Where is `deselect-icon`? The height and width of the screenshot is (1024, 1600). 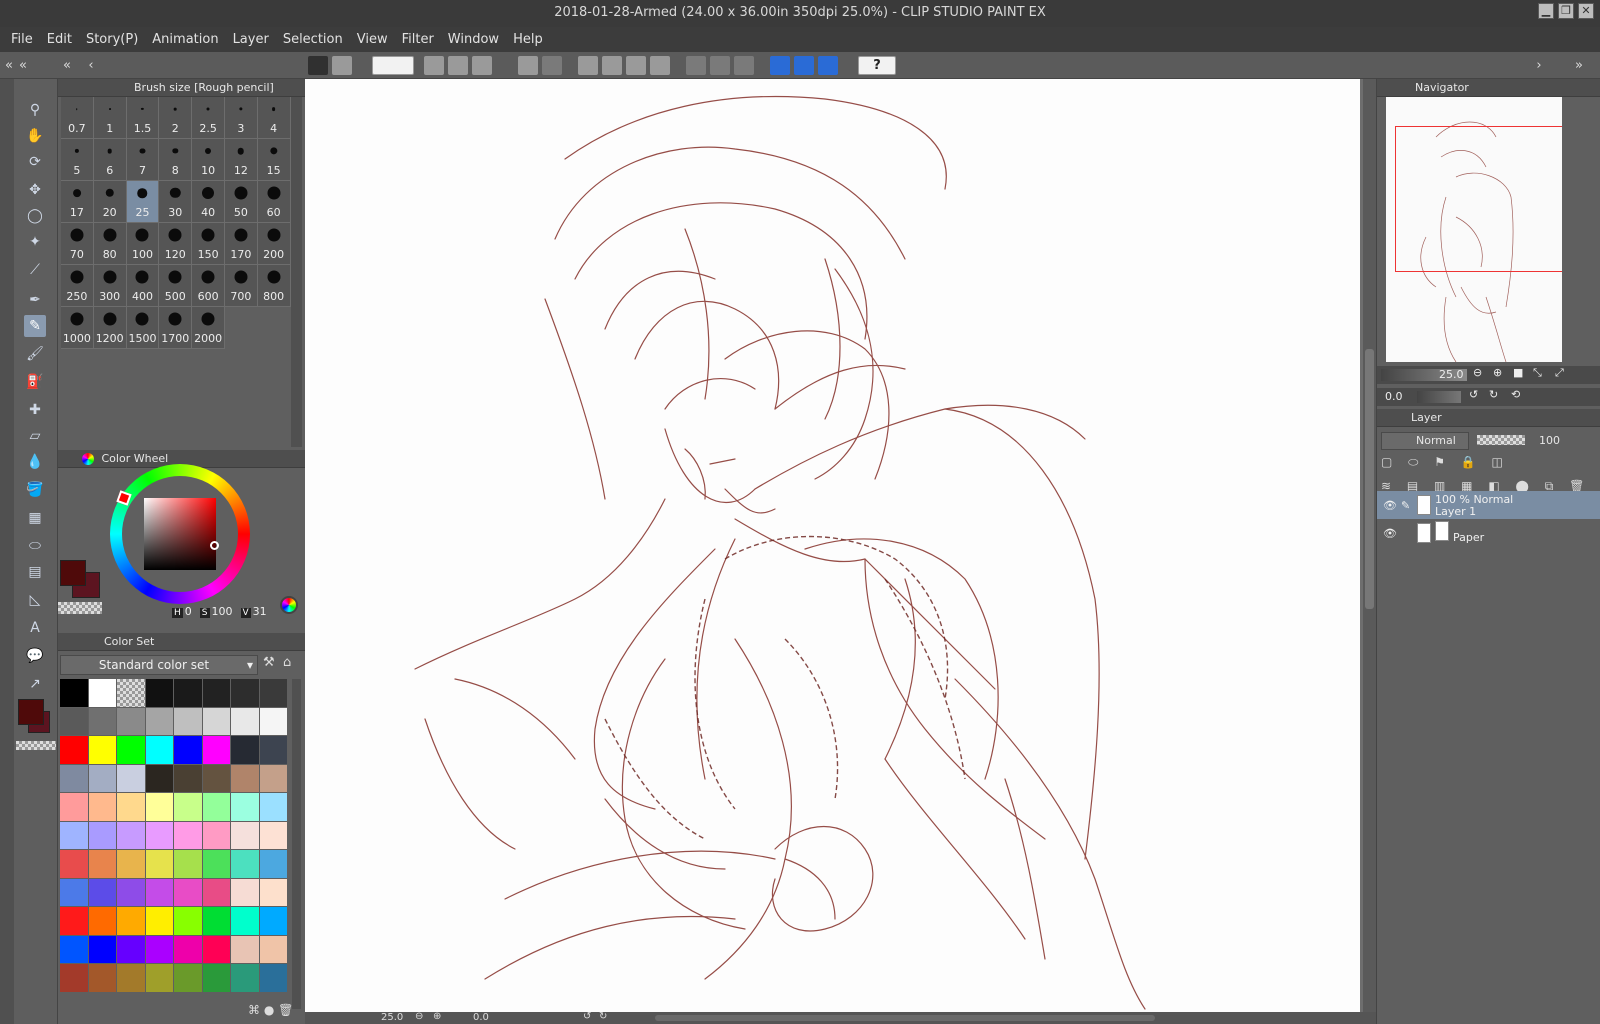 deselect-icon is located at coordinates (612, 65).